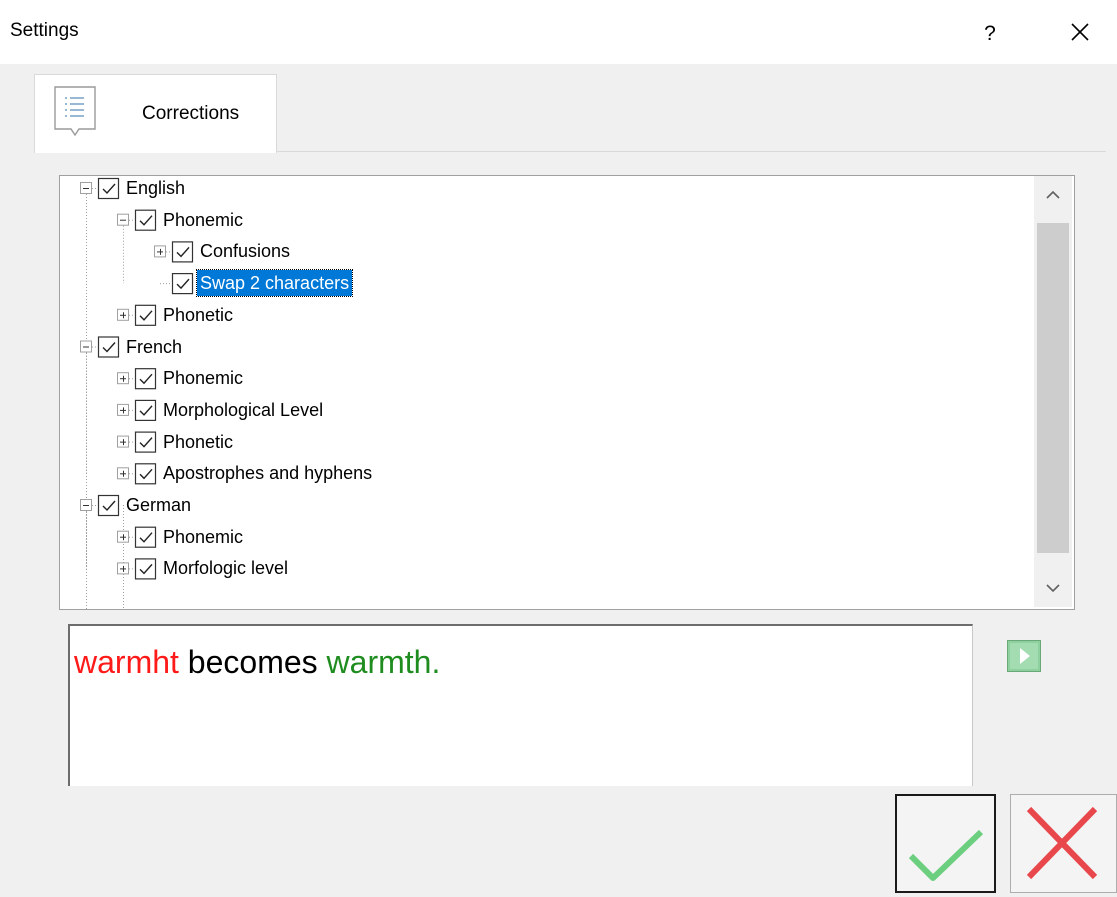  I want to click on scroll-up-button, so click(1053, 194).